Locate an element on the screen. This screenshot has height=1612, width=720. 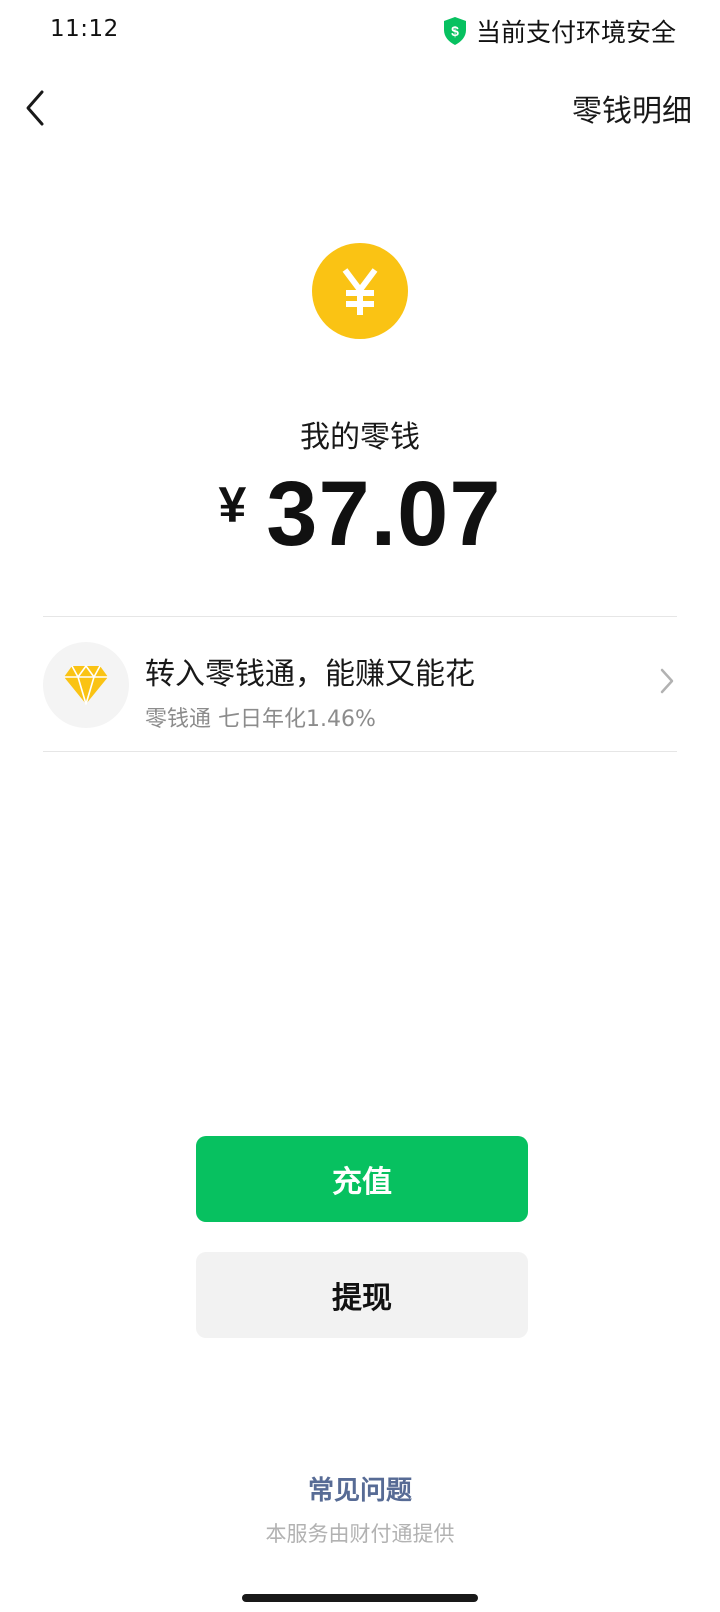
recharge-button: 充值 is located at coordinates (362, 1179).